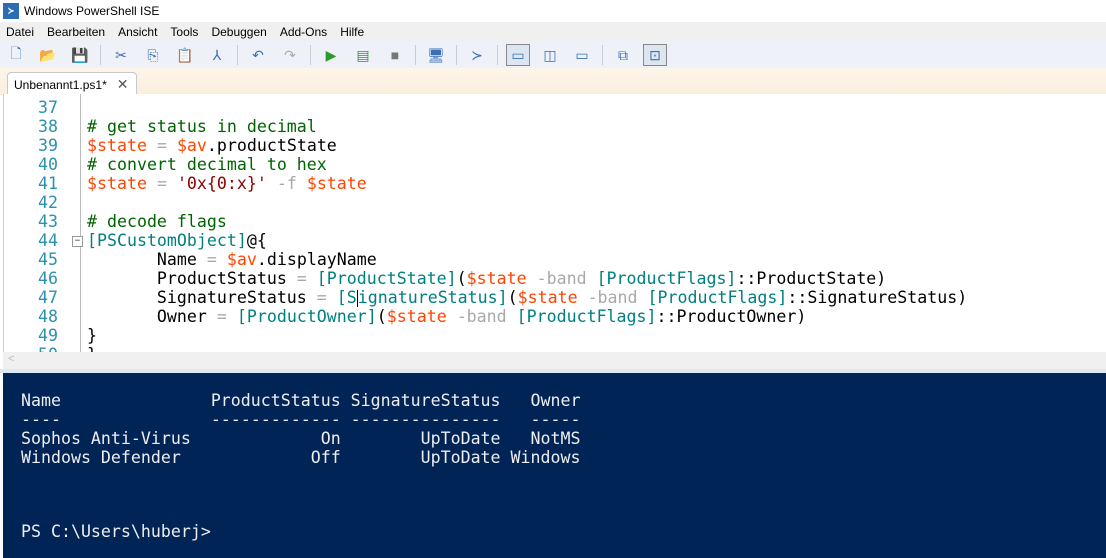 Image resolution: width=1106 pixels, height=558 pixels. I want to click on code-text: $state = '0x{0:x}' -f $state, so click(227, 183).